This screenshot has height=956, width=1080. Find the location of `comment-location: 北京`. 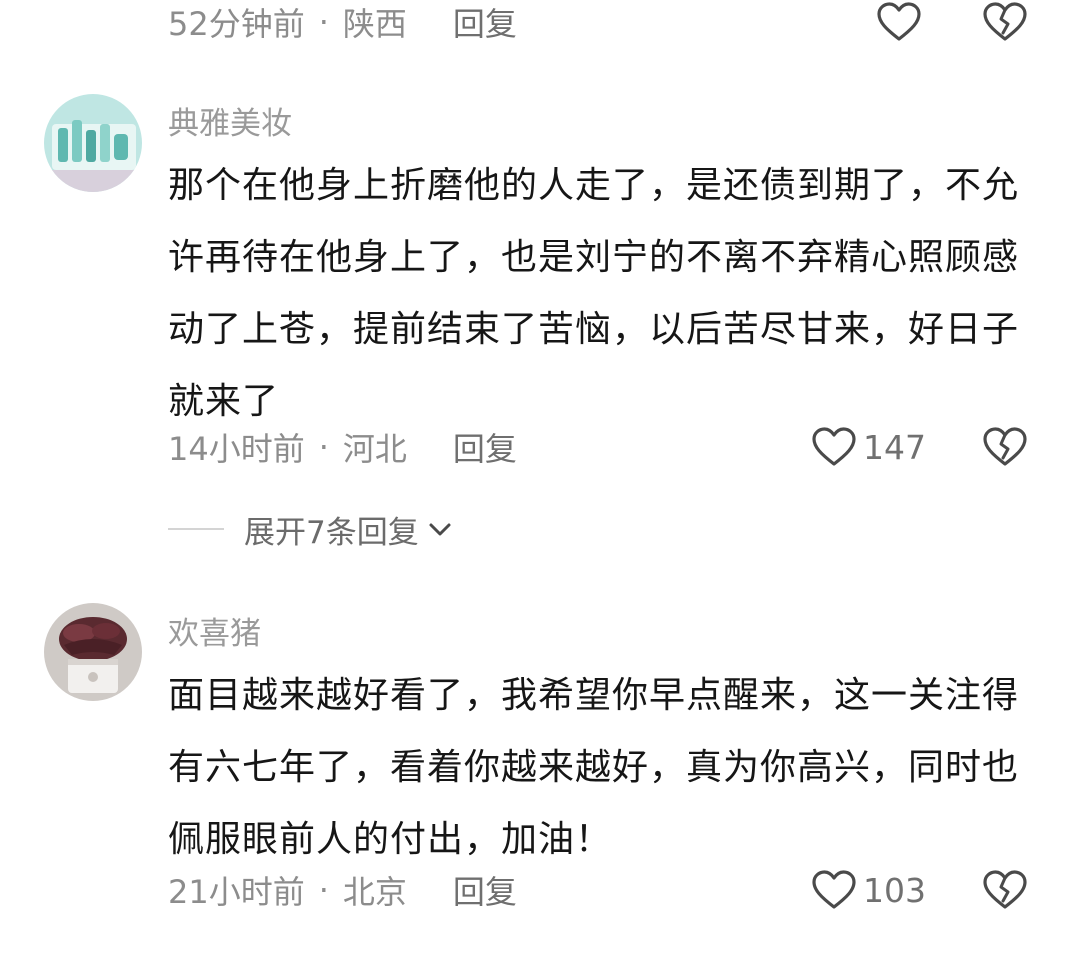

comment-location: 北京 is located at coordinates (374, 892).